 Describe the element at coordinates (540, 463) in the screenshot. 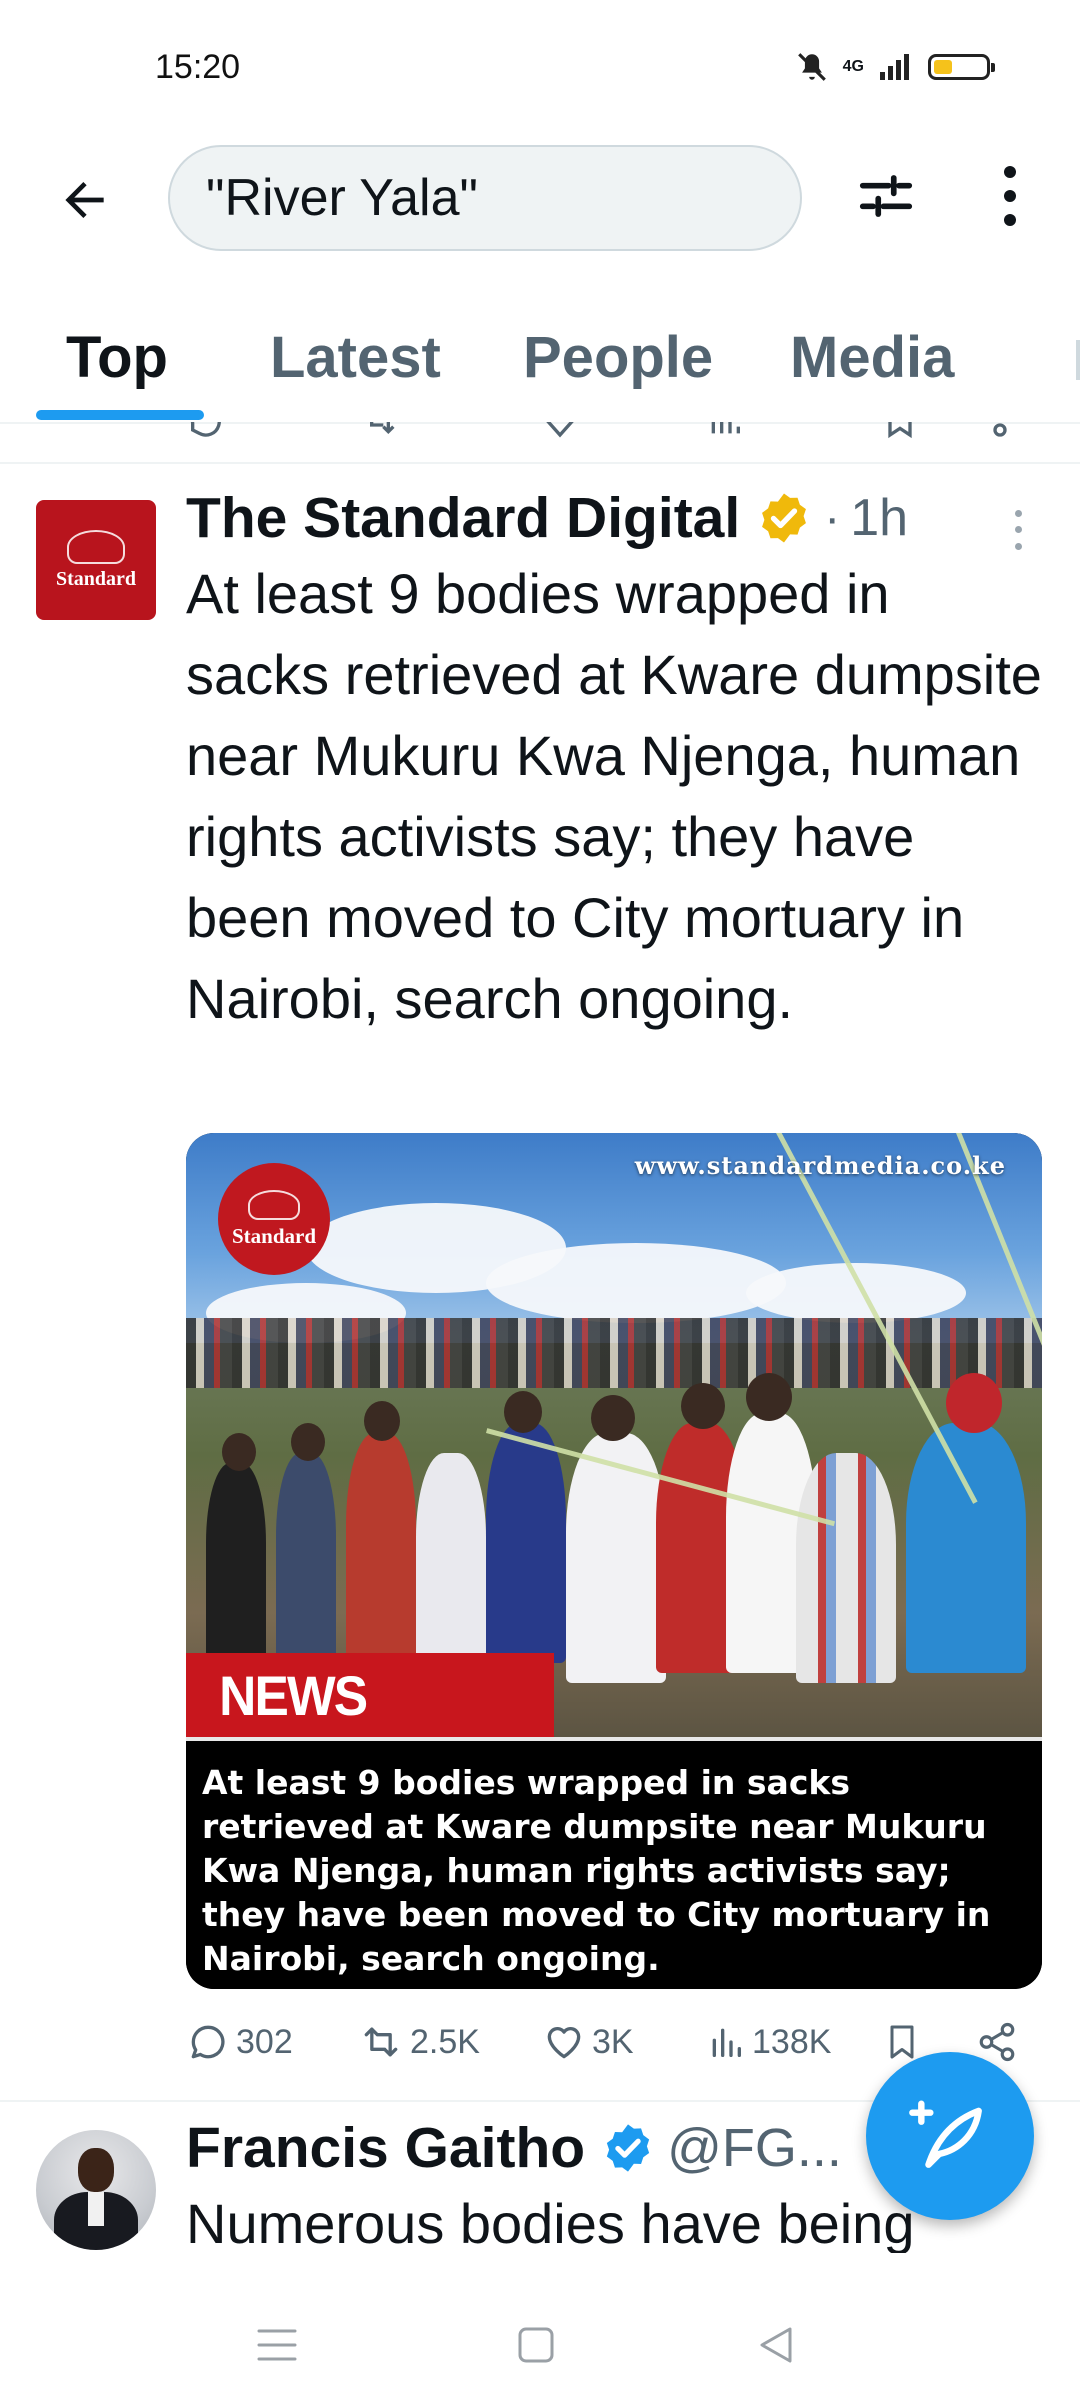

I see `tweet-divider` at that location.